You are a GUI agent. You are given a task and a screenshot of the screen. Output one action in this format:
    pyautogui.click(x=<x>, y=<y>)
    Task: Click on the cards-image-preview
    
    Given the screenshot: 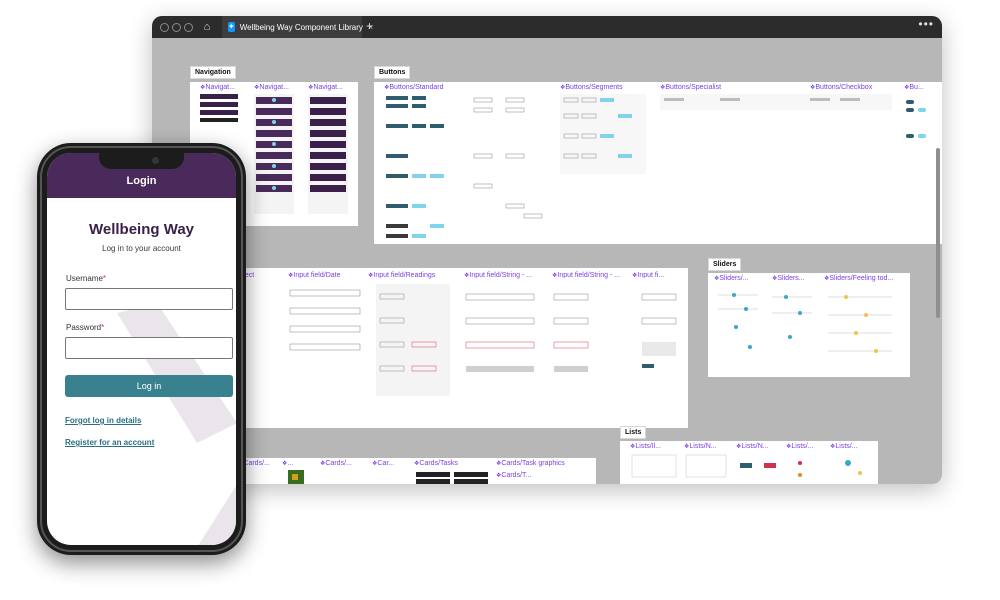 What is the action you would take?
    pyautogui.click(x=296, y=477)
    